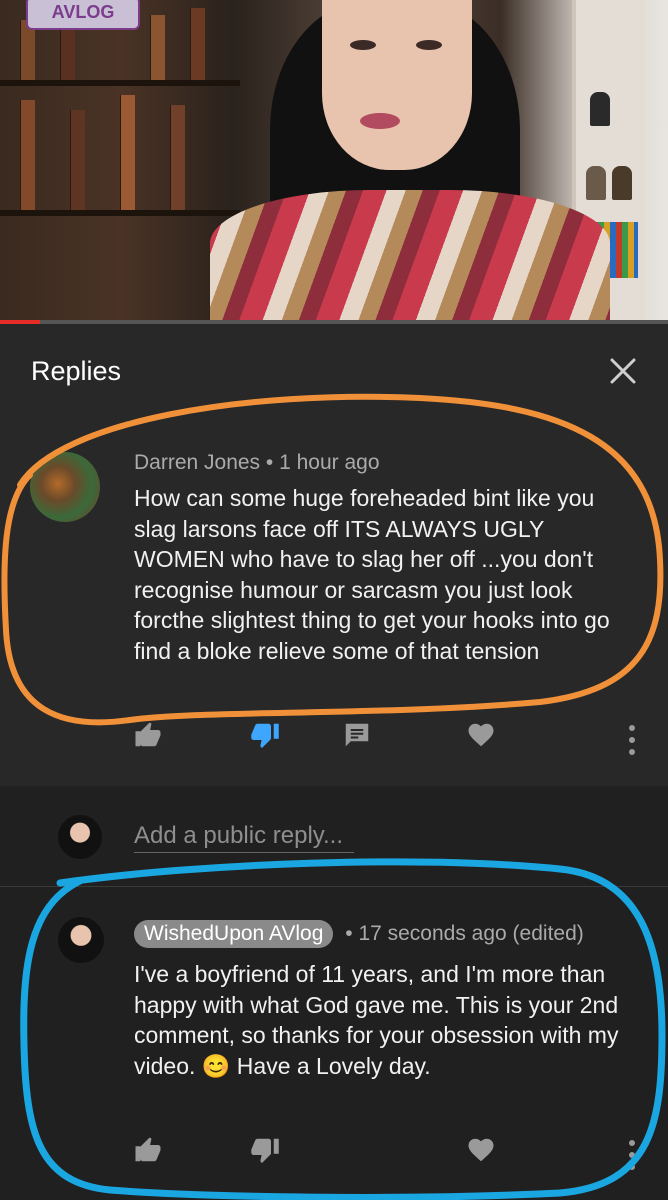  What do you see at coordinates (76, 371) in the screenshot?
I see `replies-title: Replies` at bounding box center [76, 371].